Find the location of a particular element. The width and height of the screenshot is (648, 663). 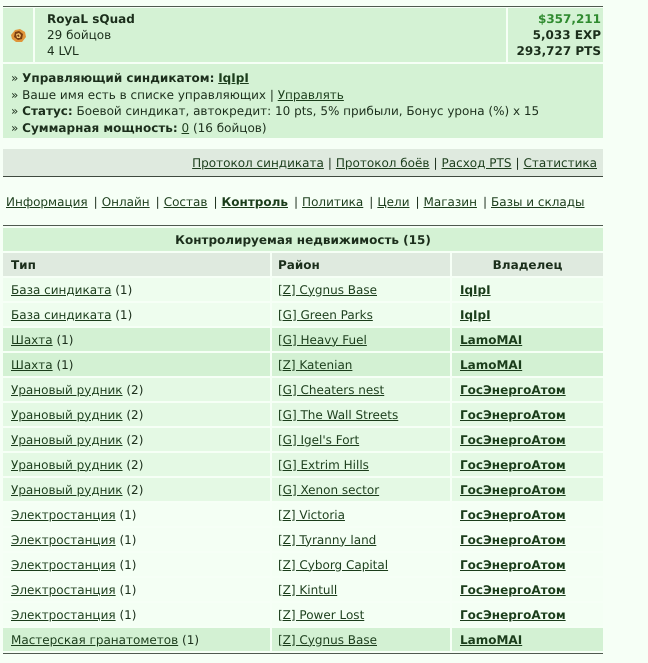

column-header: Тип is located at coordinates (136, 264).